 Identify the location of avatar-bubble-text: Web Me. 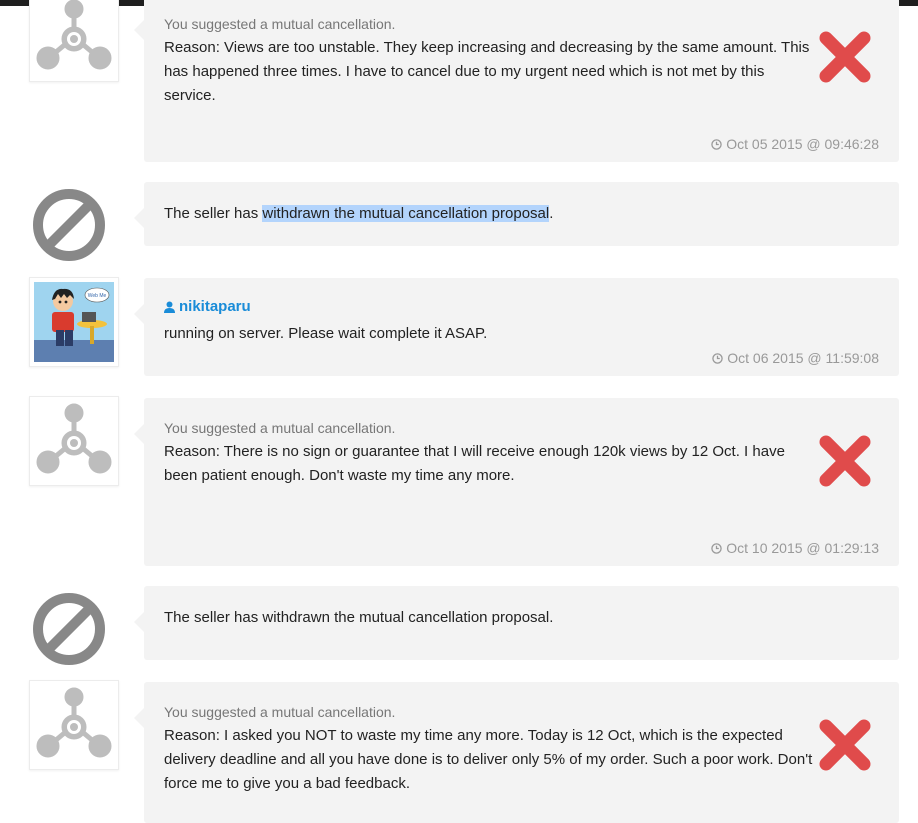
(97, 296).